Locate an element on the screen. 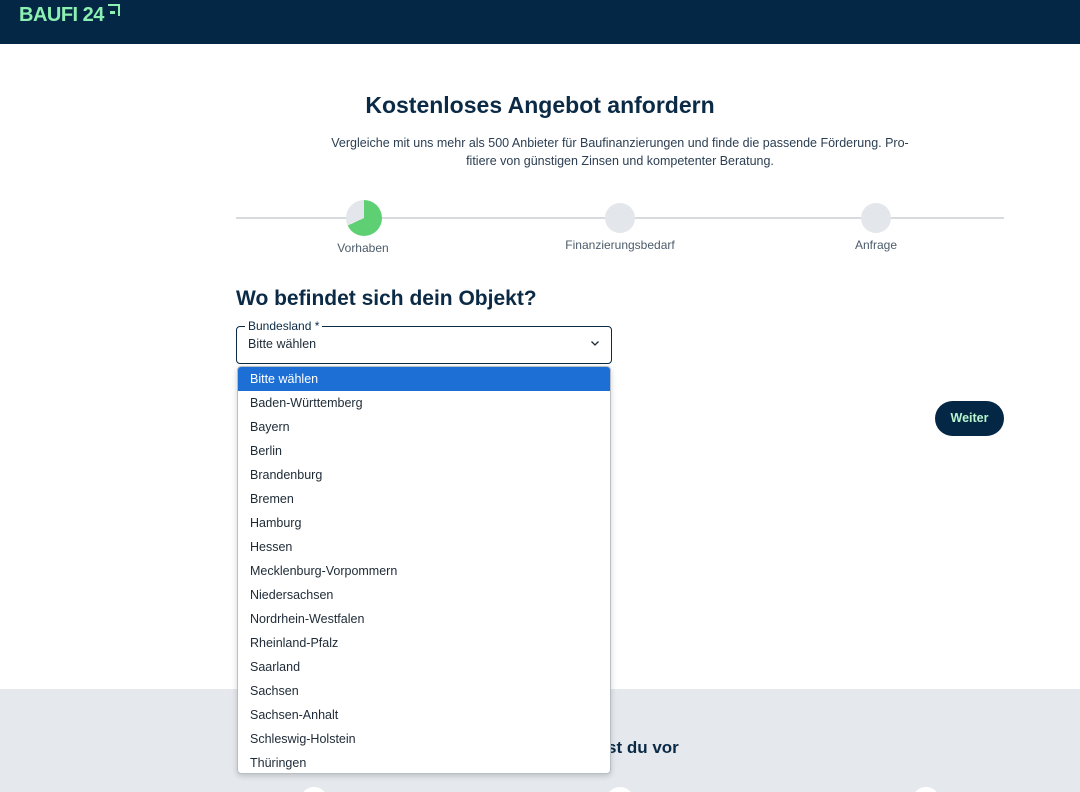 The width and height of the screenshot is (1080, 792). bottom-section-heading: st du vor is located at coordinates (643, 747).